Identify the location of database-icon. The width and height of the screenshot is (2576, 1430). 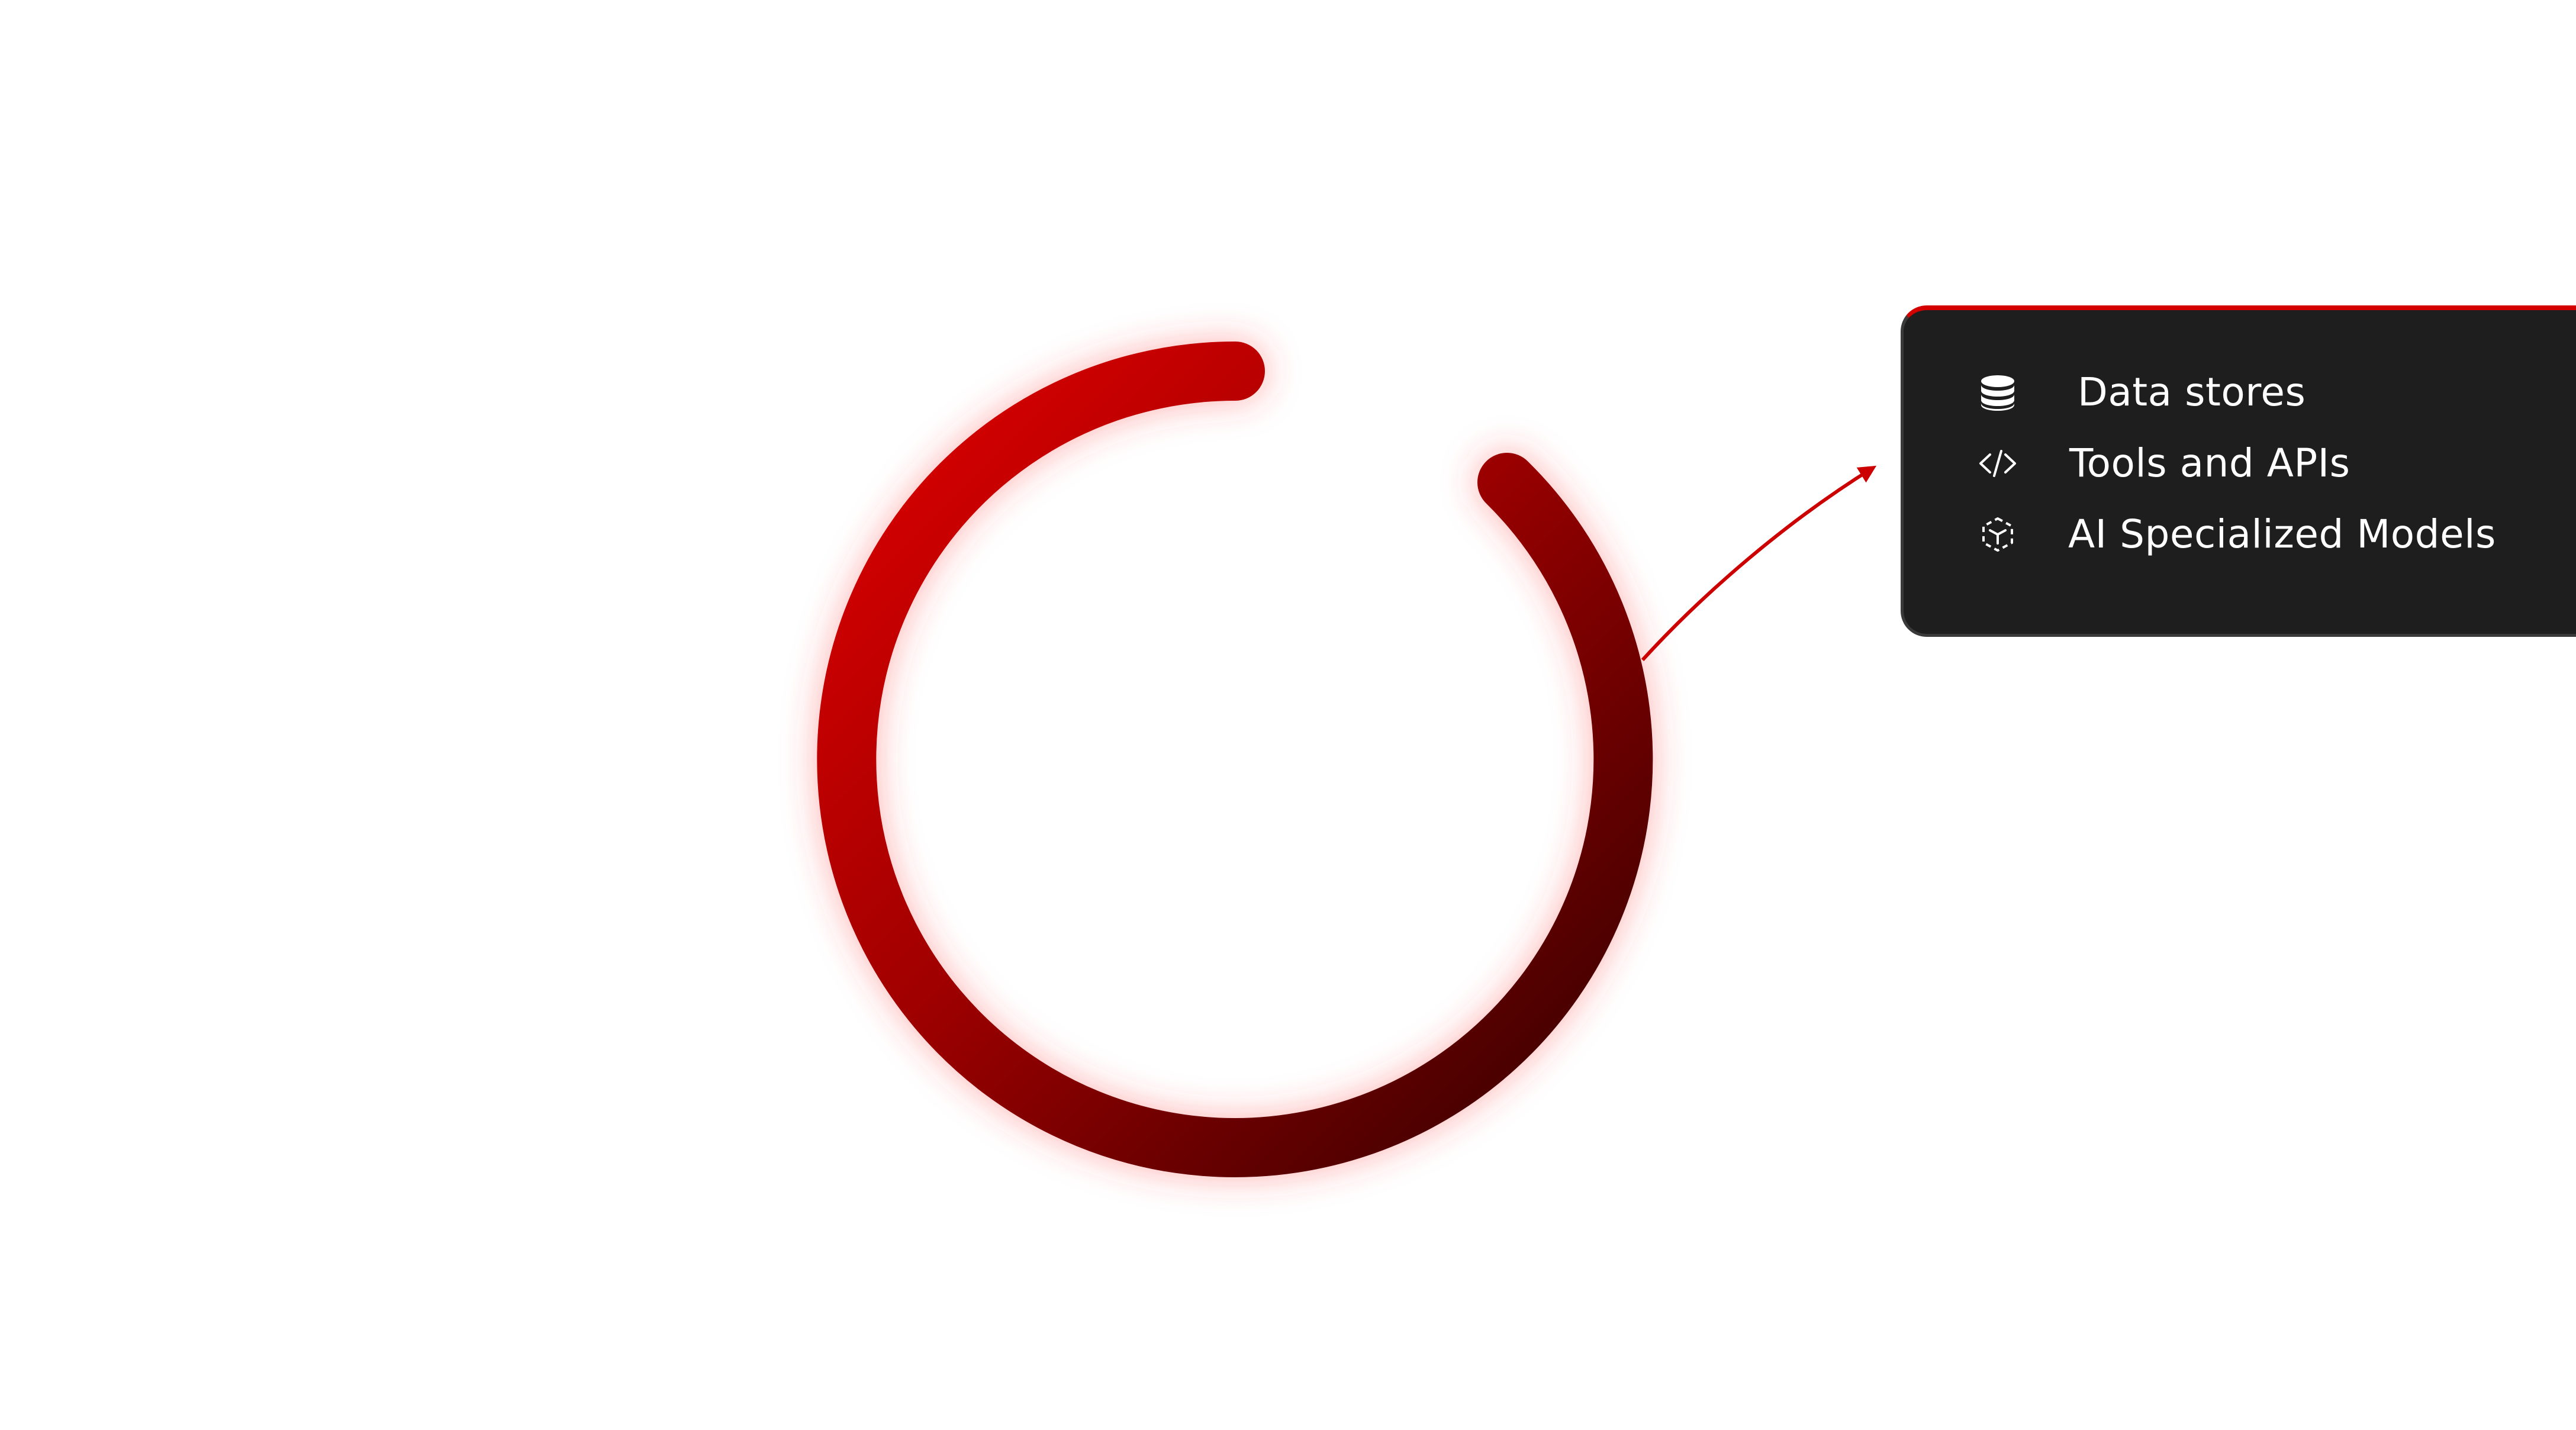
(1998, 392).